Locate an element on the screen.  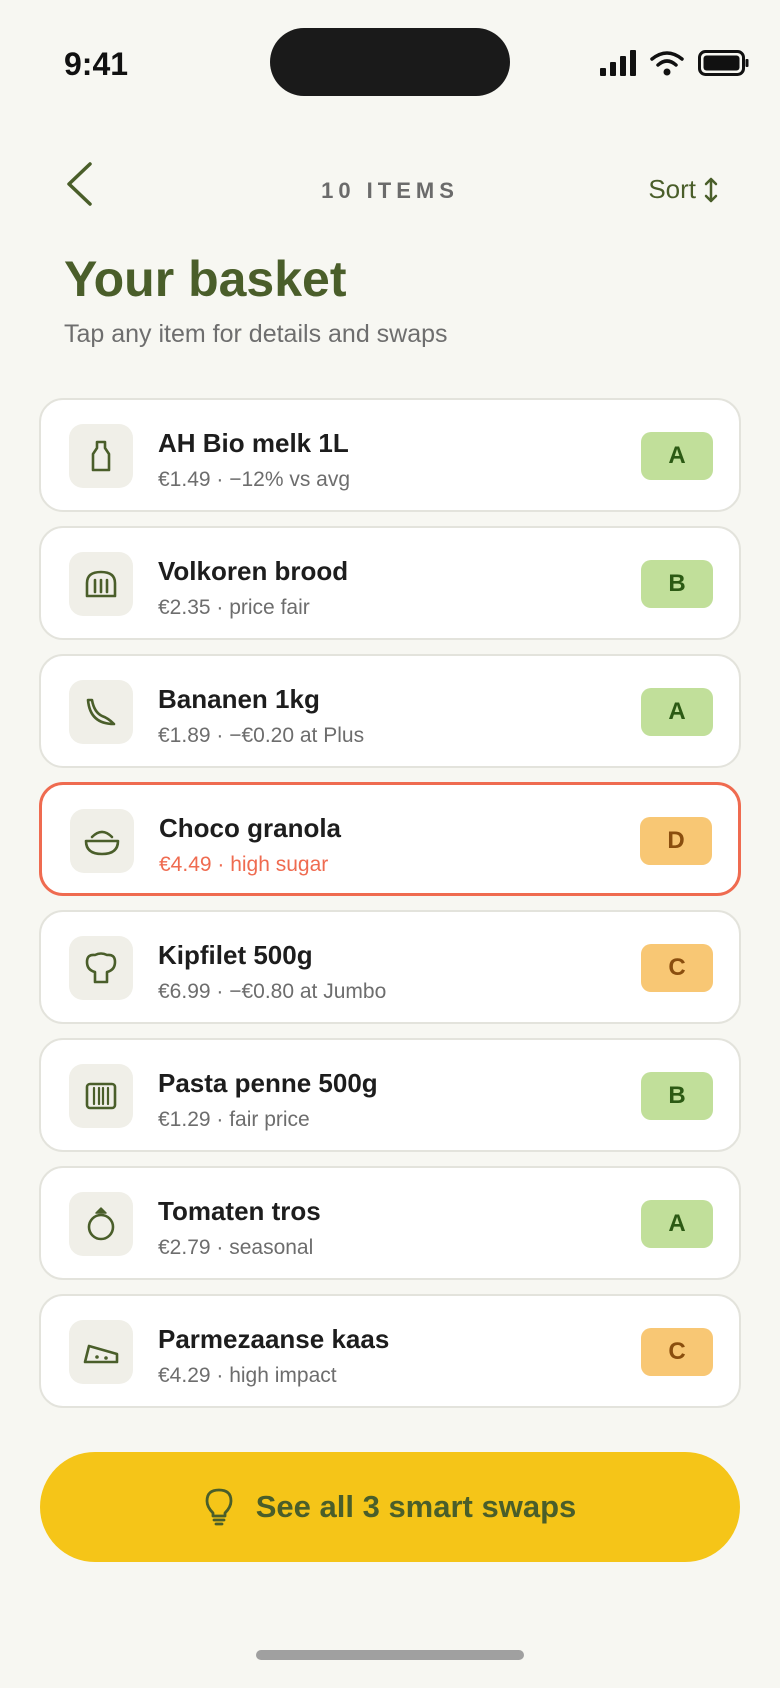
battery-icon is located at coordinates (723, 63).